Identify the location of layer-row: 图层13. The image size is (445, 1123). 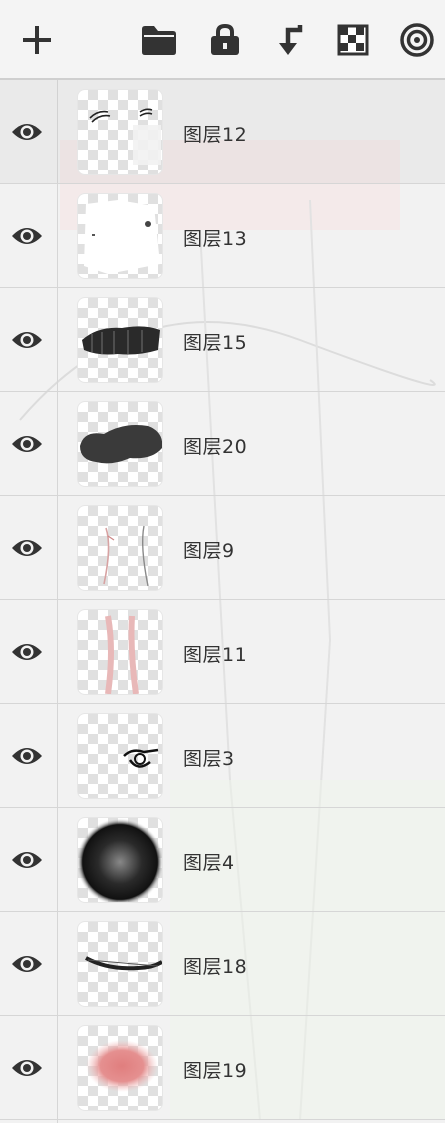
(222, 236).